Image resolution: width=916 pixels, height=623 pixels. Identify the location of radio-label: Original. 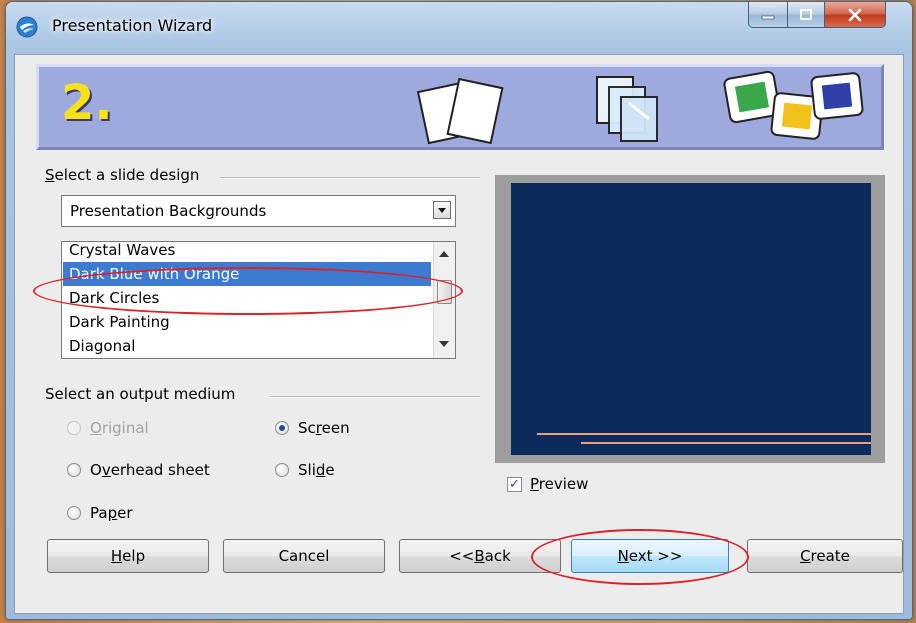
(119, 428).